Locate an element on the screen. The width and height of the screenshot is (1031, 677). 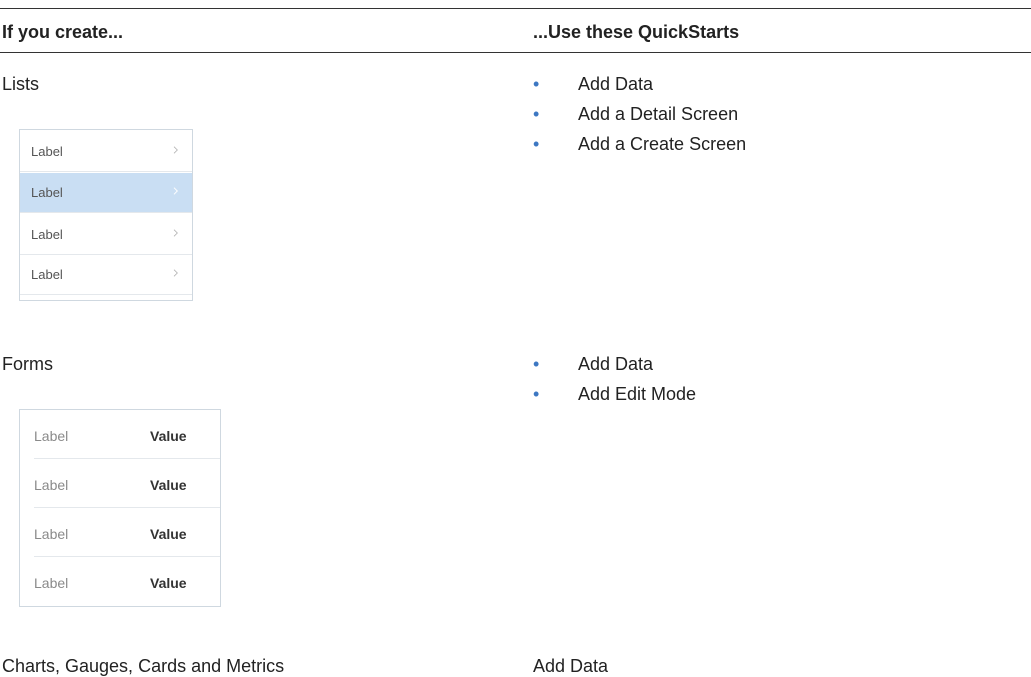
quickstart-item: Add a Create Screen is located at coordinates (662, 144).